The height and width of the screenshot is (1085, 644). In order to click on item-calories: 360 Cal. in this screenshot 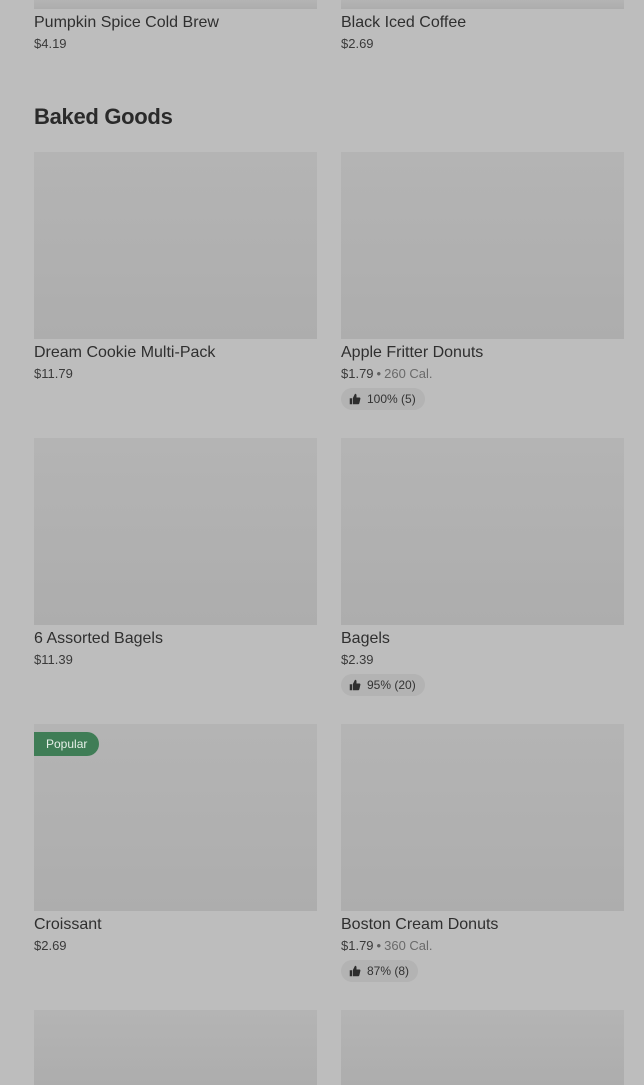, I will do `click(408, 945)`.